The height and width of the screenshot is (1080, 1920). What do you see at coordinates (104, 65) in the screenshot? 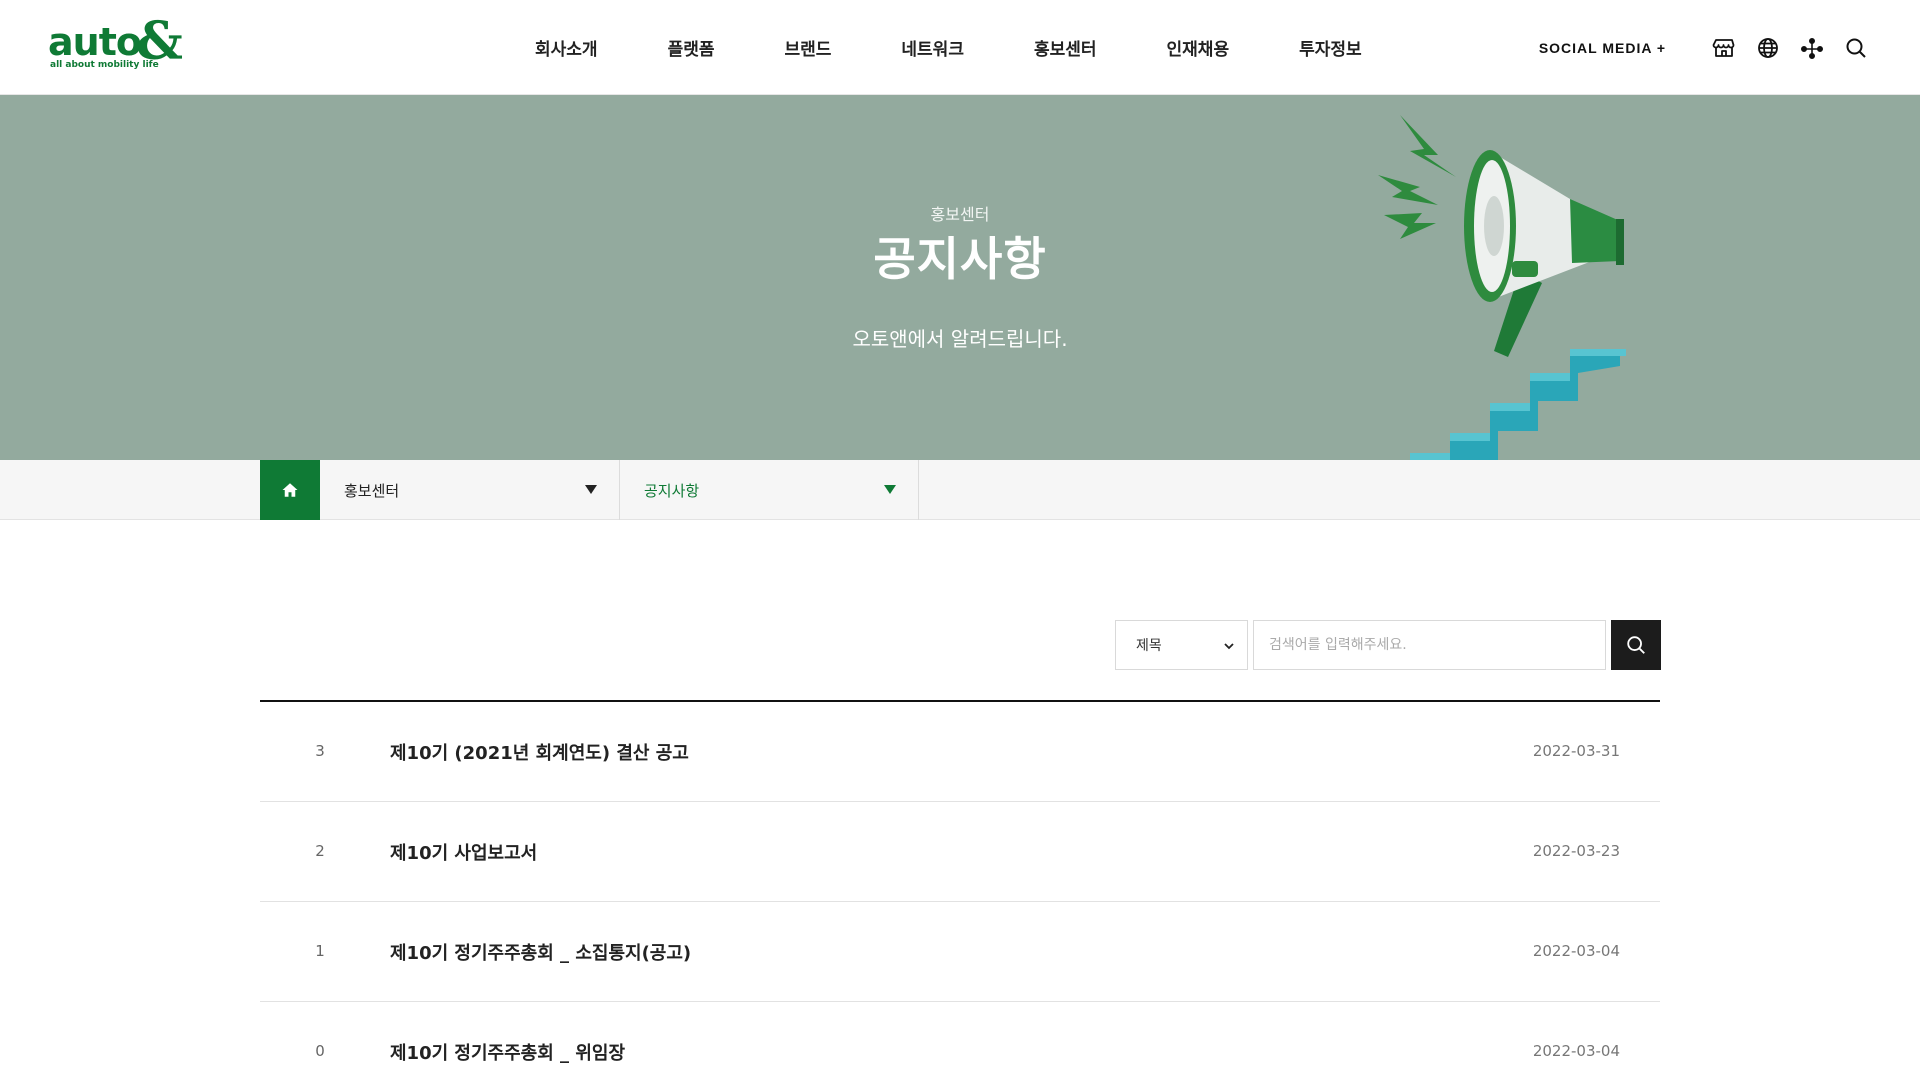
I see `logo-tagline: all about mobility life` at bounding box center [104, 65].